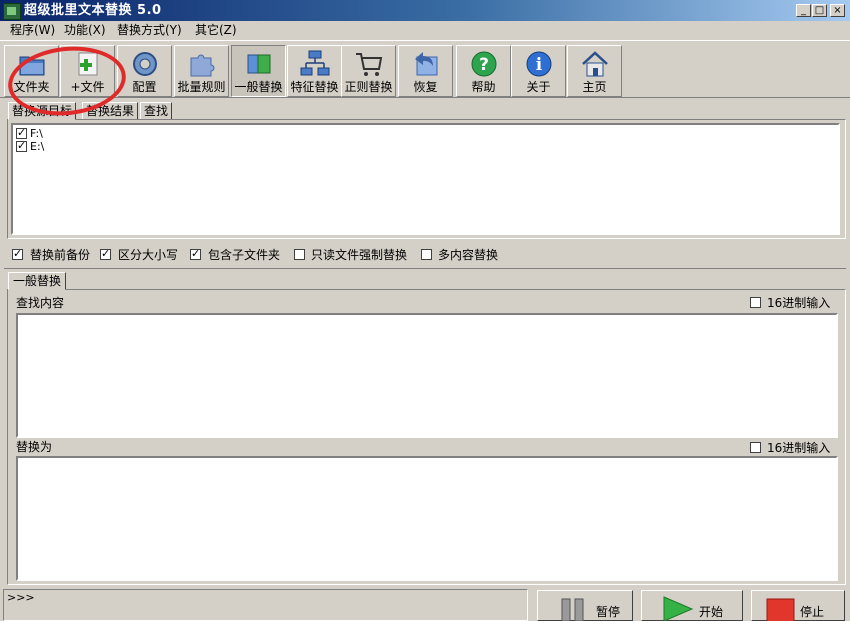  What do you see at coordinates (156, 111) in the screenshot?
I see `tab-search: 查找` at bounding box center [156, 111].